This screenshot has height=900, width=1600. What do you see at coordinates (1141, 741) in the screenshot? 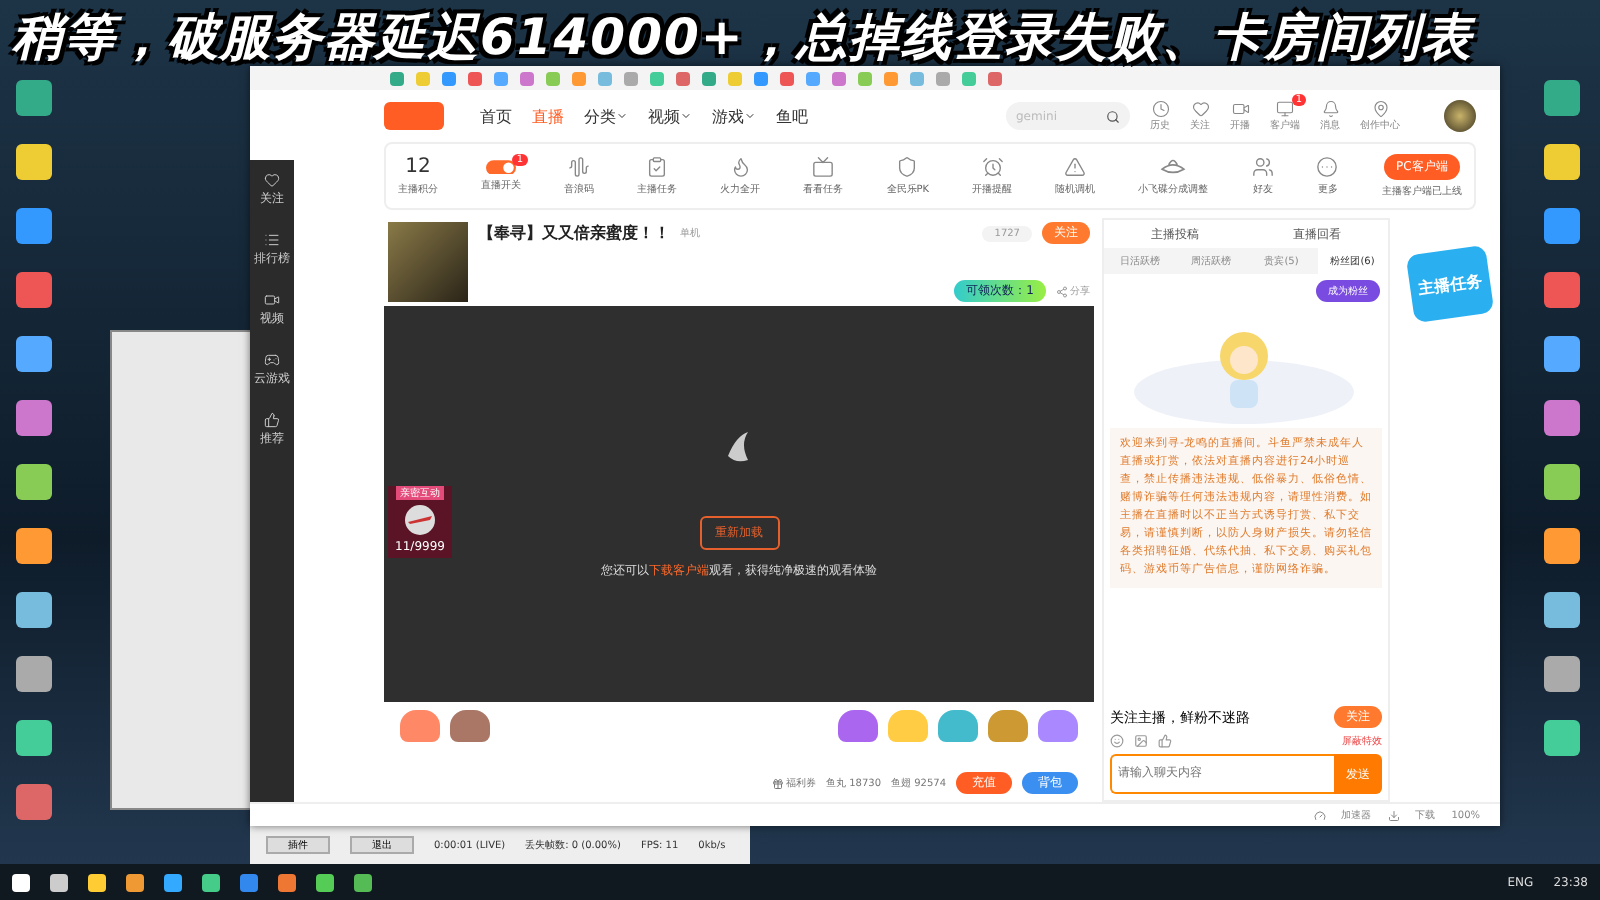
I see `image-icon` at bounding box center [1141, 741].